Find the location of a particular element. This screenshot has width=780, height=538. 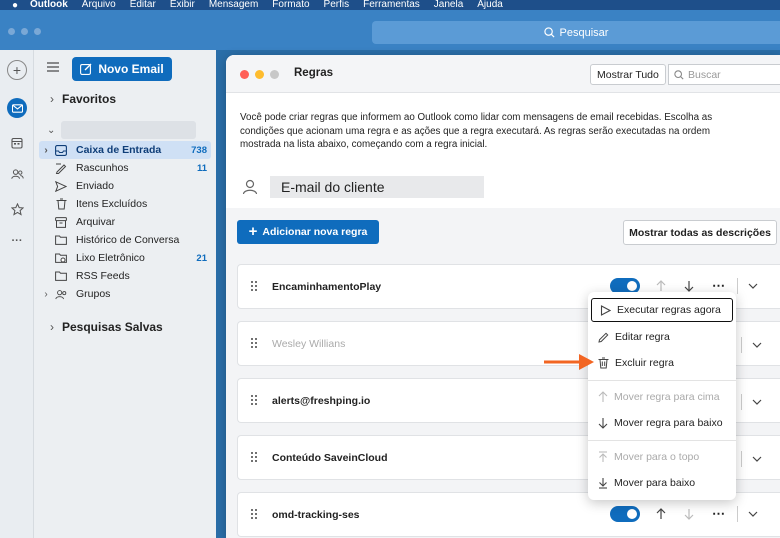

move-to-top-item: Mover para o topo is located at coordinates (662, 457).